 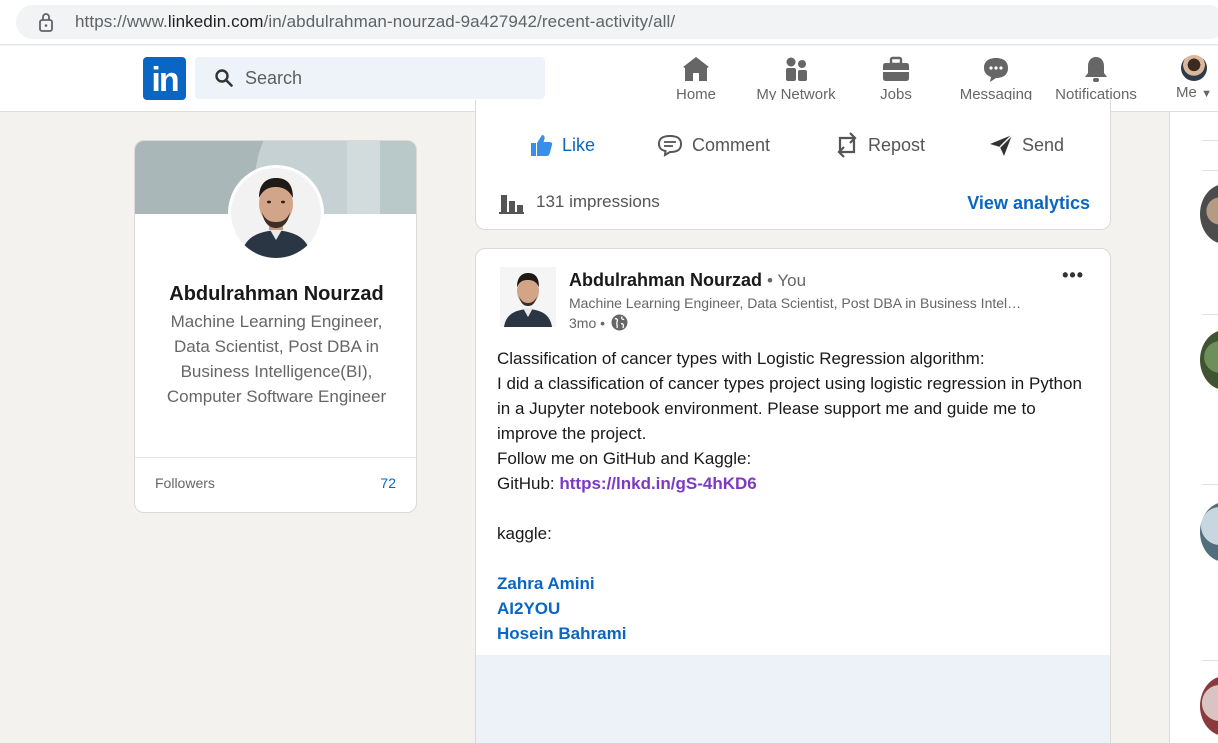 What do you see at coordinates (274, 78) in the screenshot?
I see `search-placeholder: Search` at bounding box center [274, 78].